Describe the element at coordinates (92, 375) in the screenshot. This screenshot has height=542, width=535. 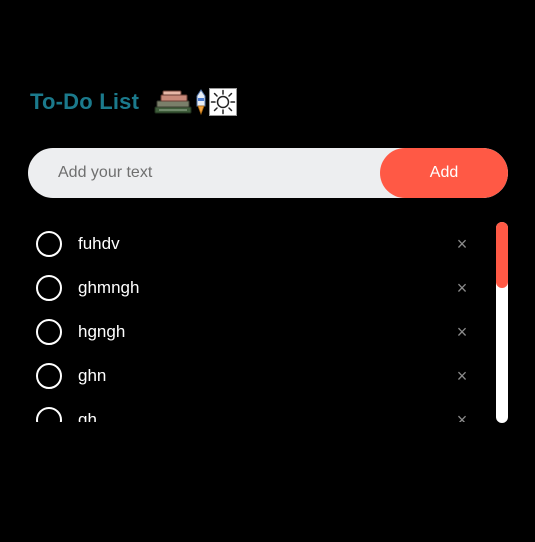
I see `task-text: ghn` at that location.